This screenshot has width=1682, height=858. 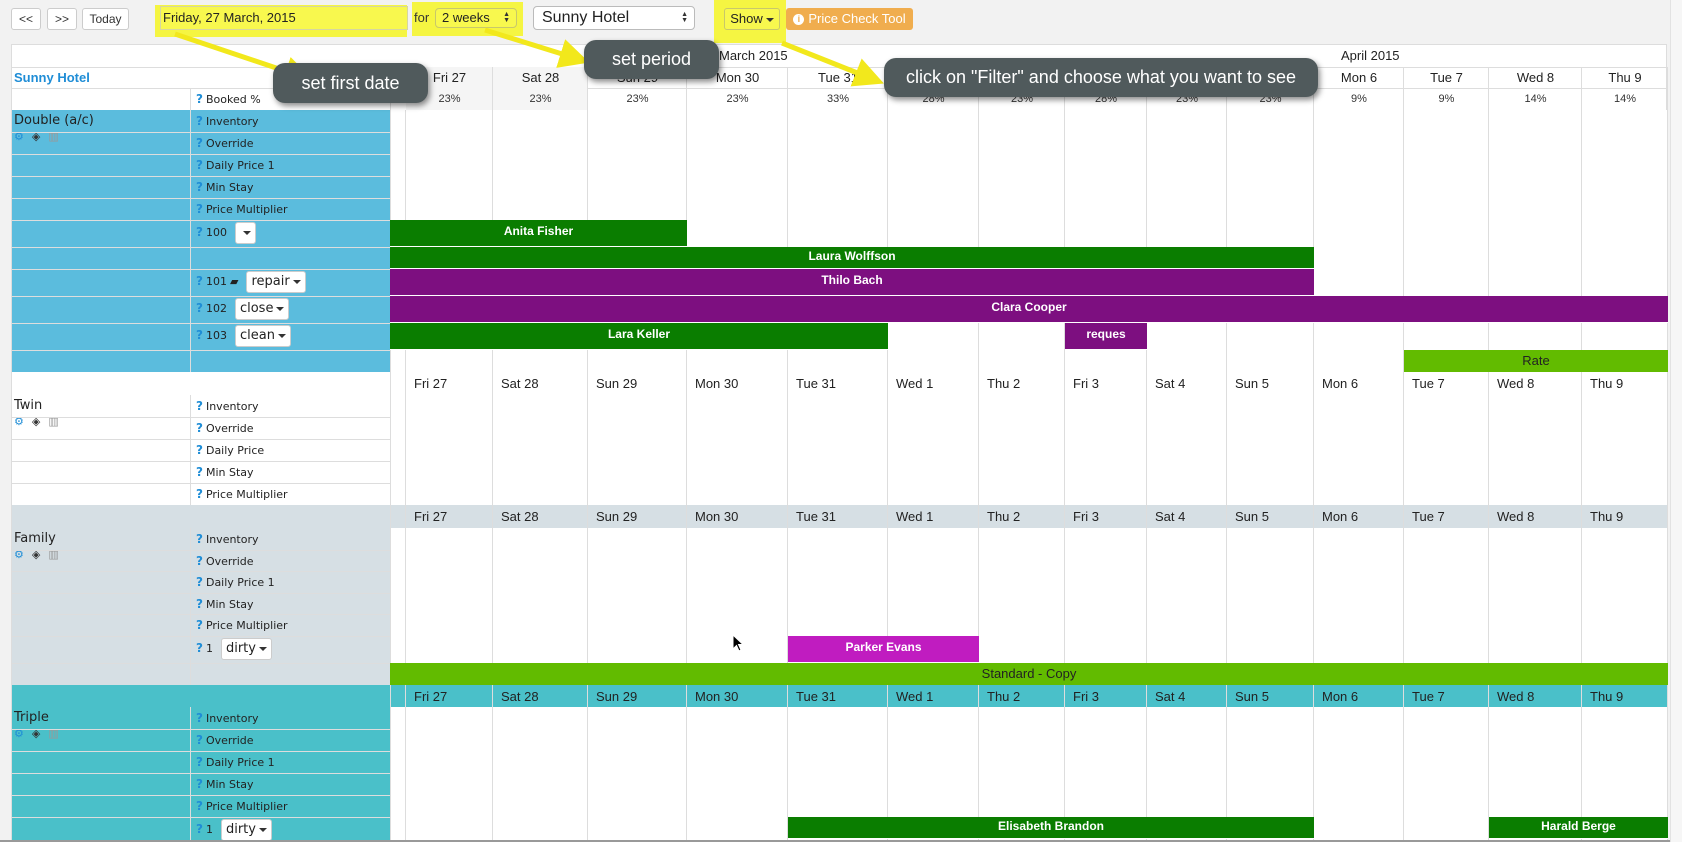 What do you see at coordinates (883, 649) in the screenshot?
I see `booking-bar: Parker Evans` at bounding box center [883, 649].